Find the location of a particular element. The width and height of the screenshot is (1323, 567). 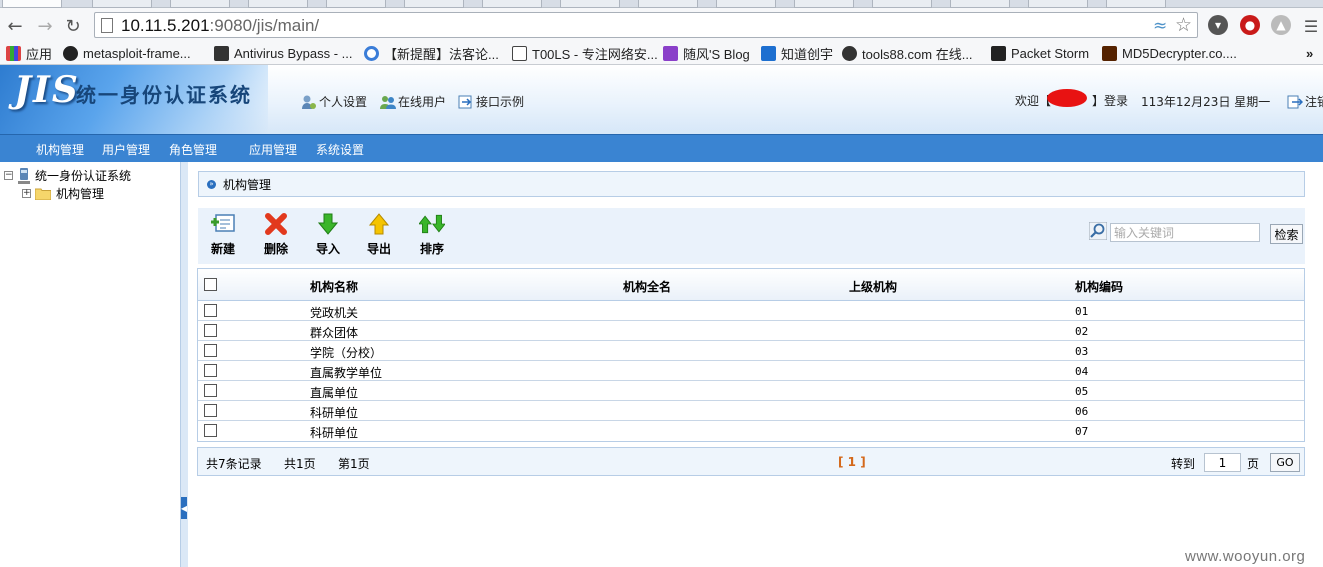

import-button: 导入 is located at coordinates (328, 234).